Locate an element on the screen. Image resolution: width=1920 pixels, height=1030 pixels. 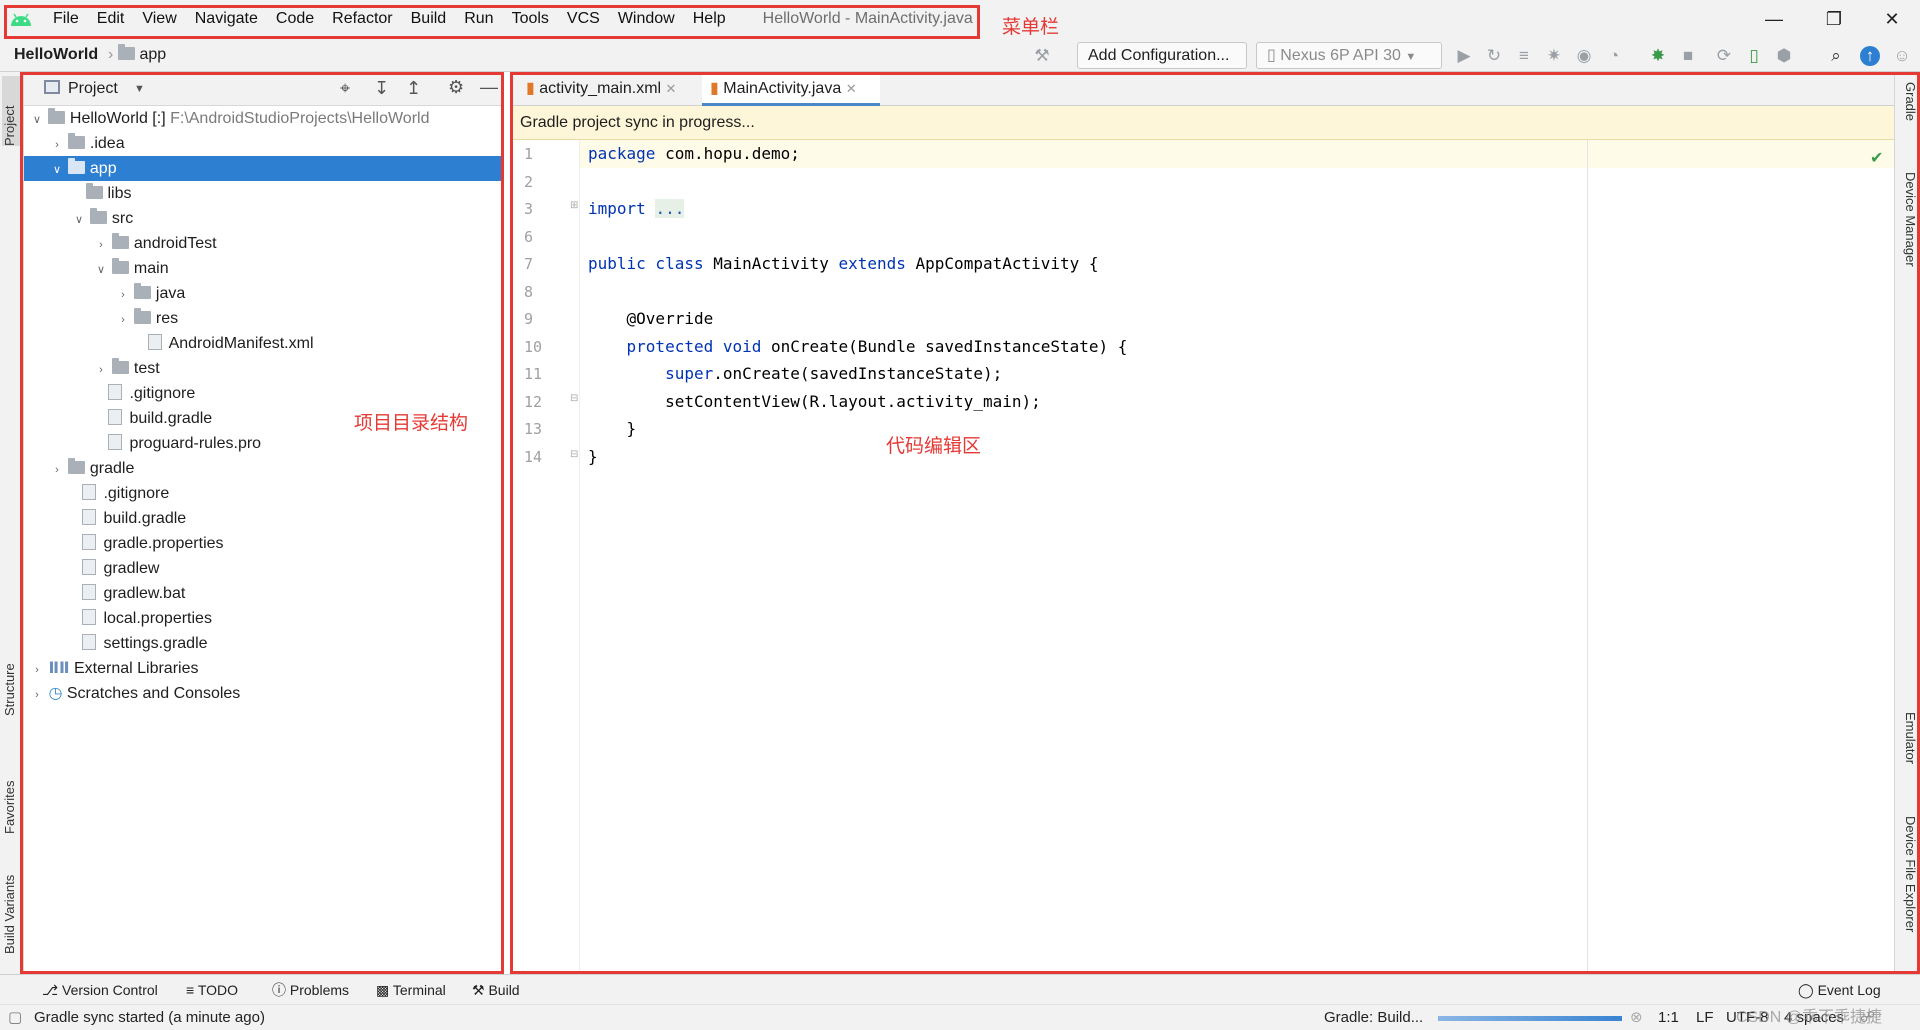
run-coverage-icon: ◉ is located at coordinates (1584, 56).